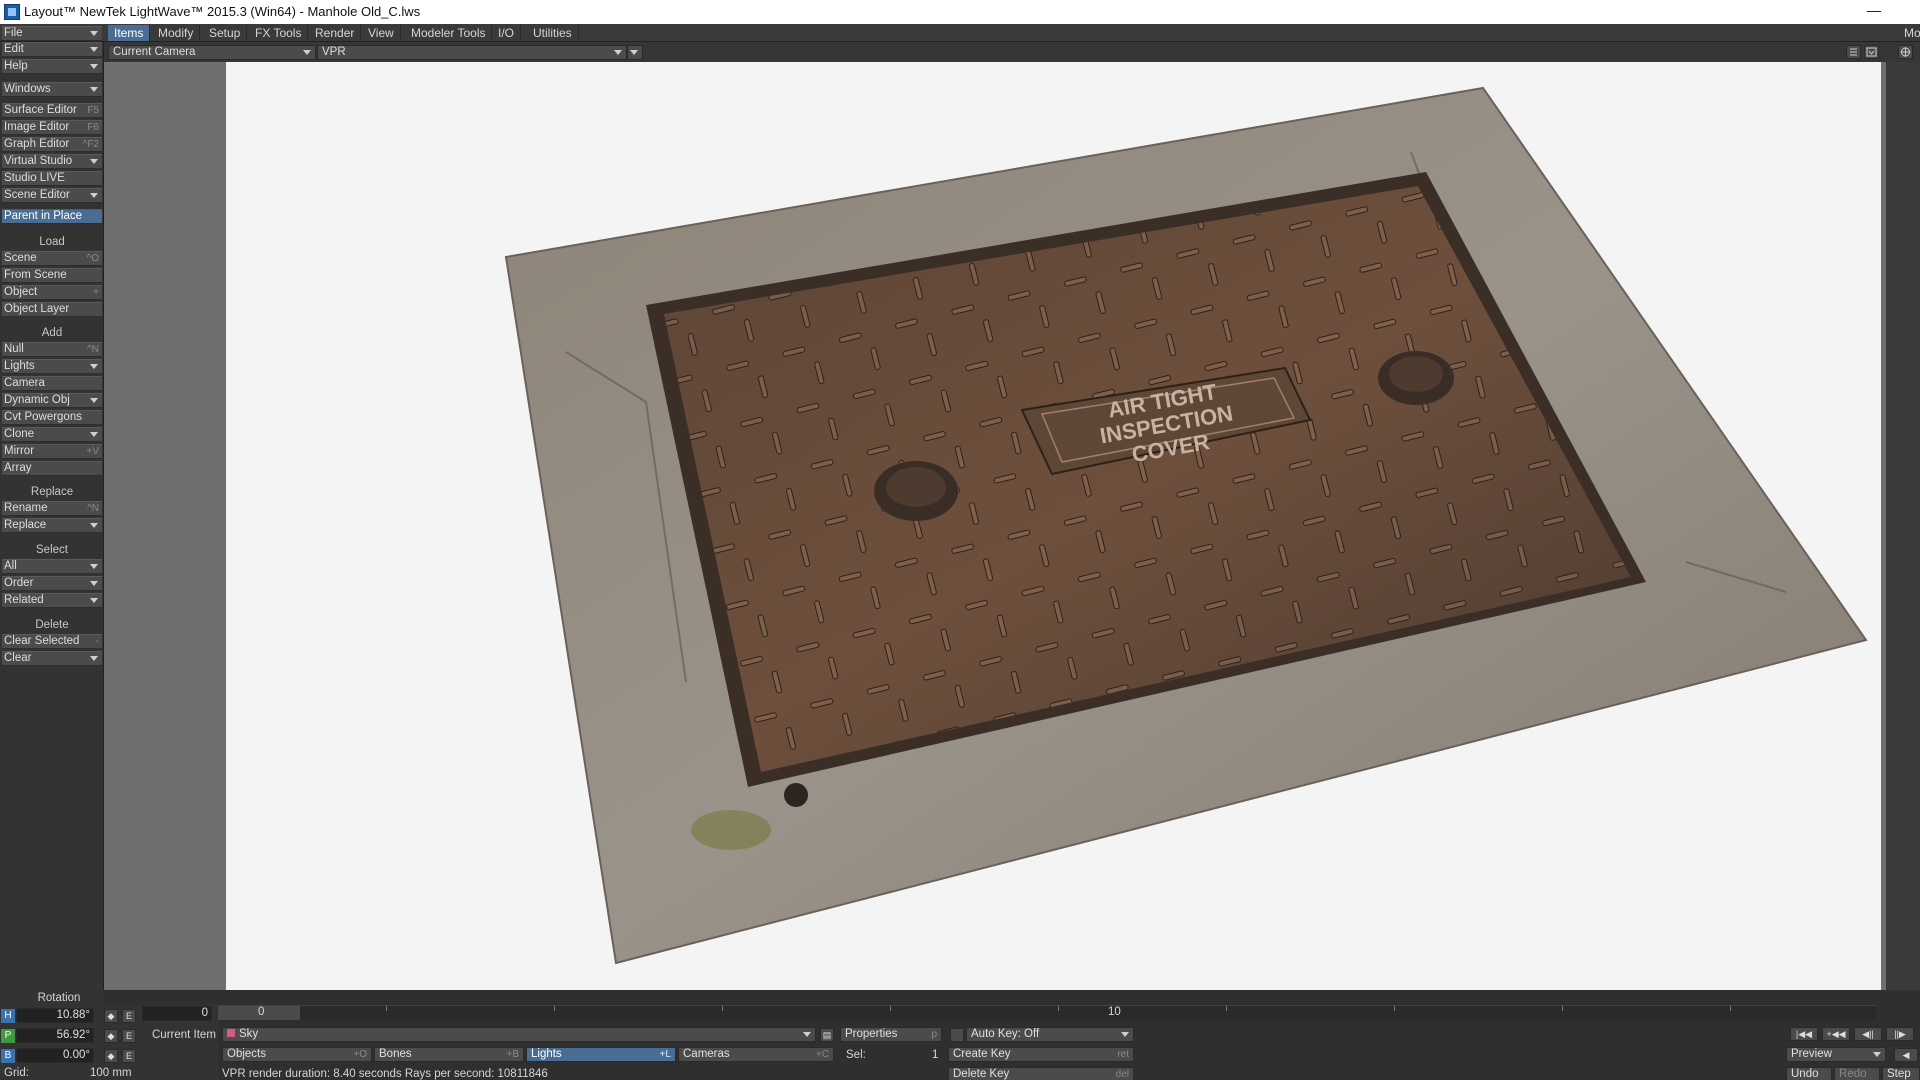  What do you see at coordinates (129, 33) in the screenshot?
I see `tab-items: Items` at bounding box center [129, 33].